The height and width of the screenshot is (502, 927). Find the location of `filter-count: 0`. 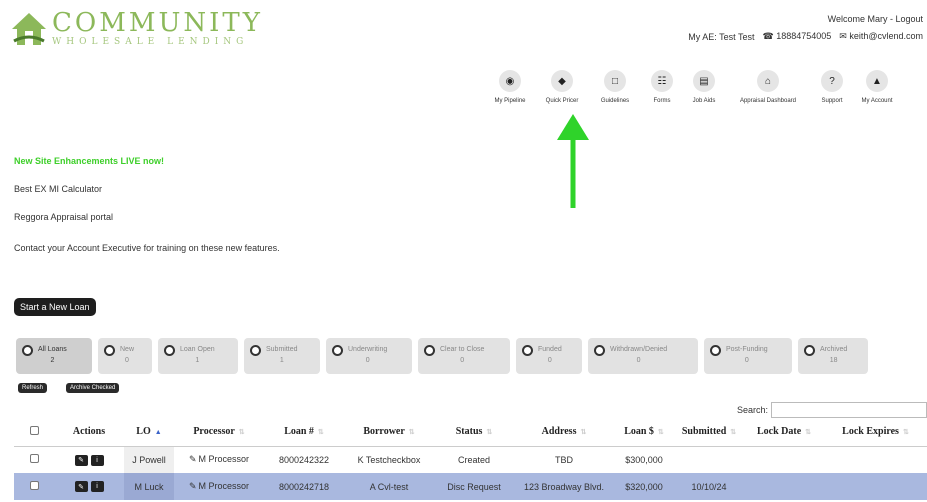

filter-count: 0 is located at coordinates (549, 360).